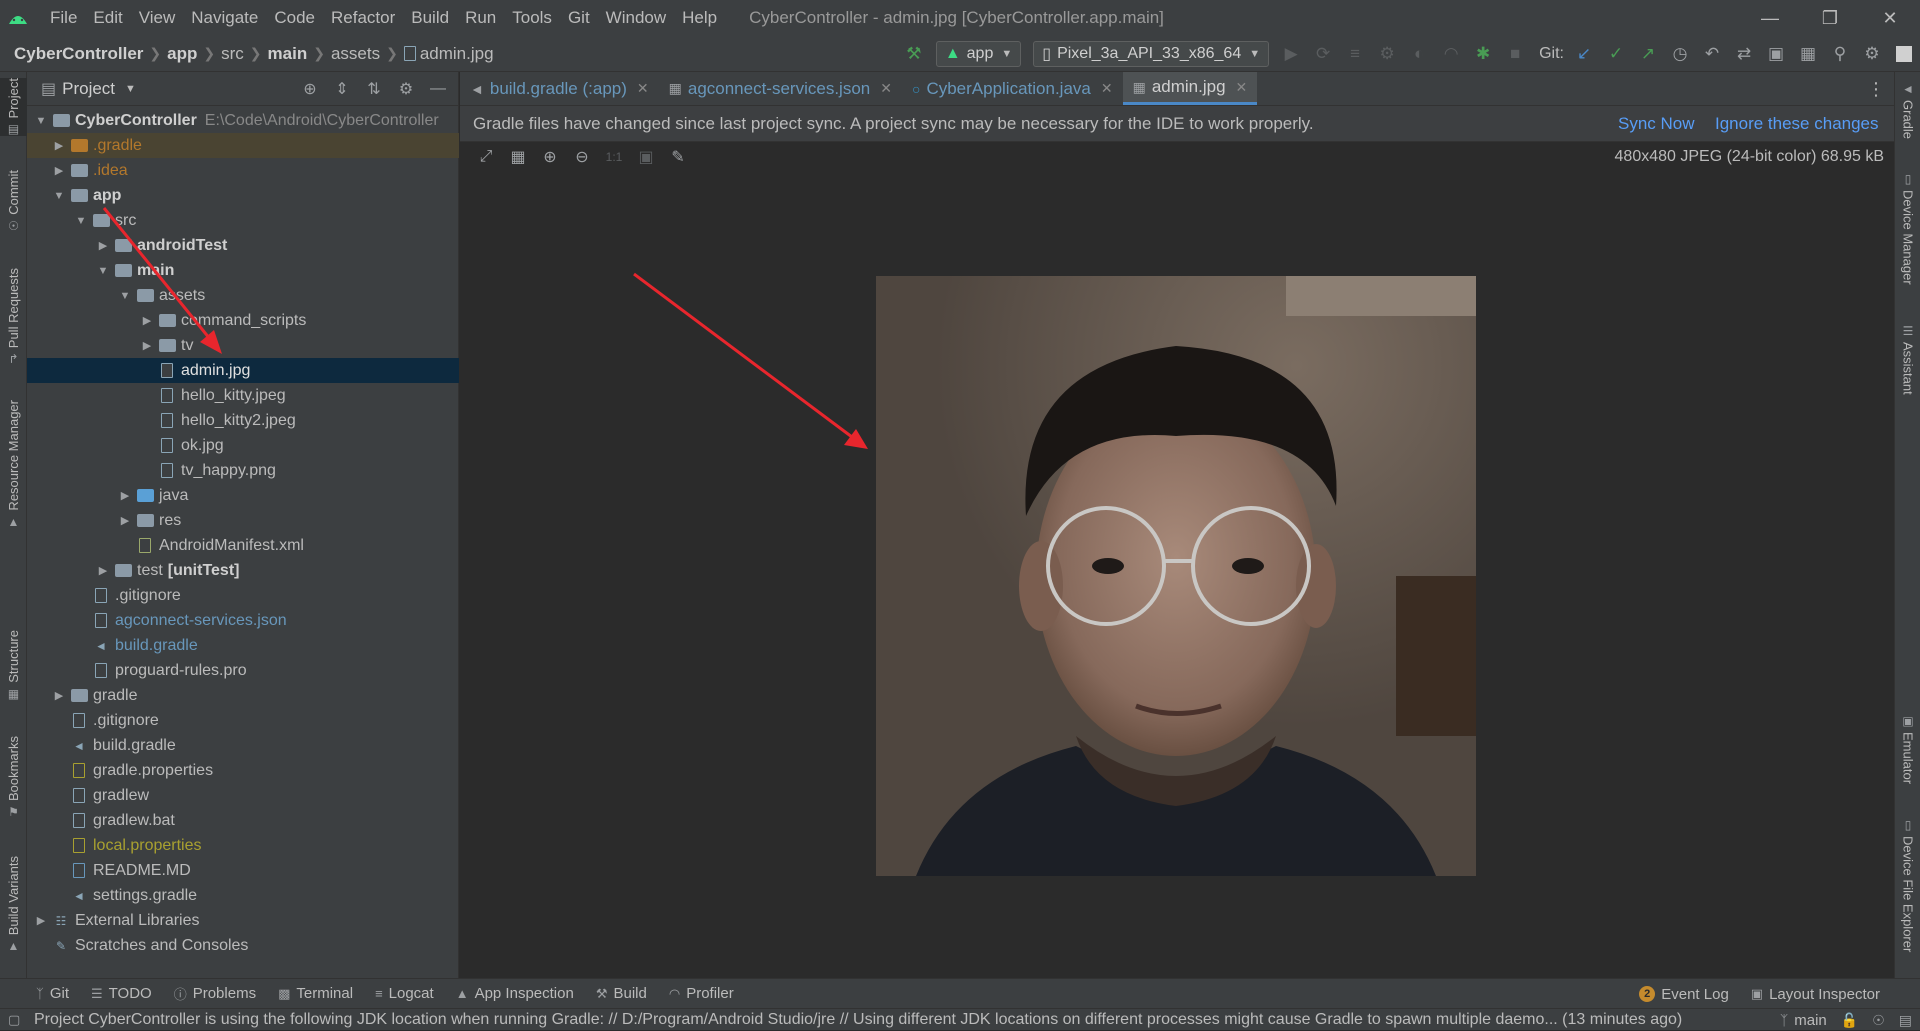 Image resolution: width=1920 pixels, height=1031 pixels. What do you see at coordinates (243, 245) in the screenshot?
I see `tree-row-androidtest: ▶ androidTest` at bounding box center [243, 245].